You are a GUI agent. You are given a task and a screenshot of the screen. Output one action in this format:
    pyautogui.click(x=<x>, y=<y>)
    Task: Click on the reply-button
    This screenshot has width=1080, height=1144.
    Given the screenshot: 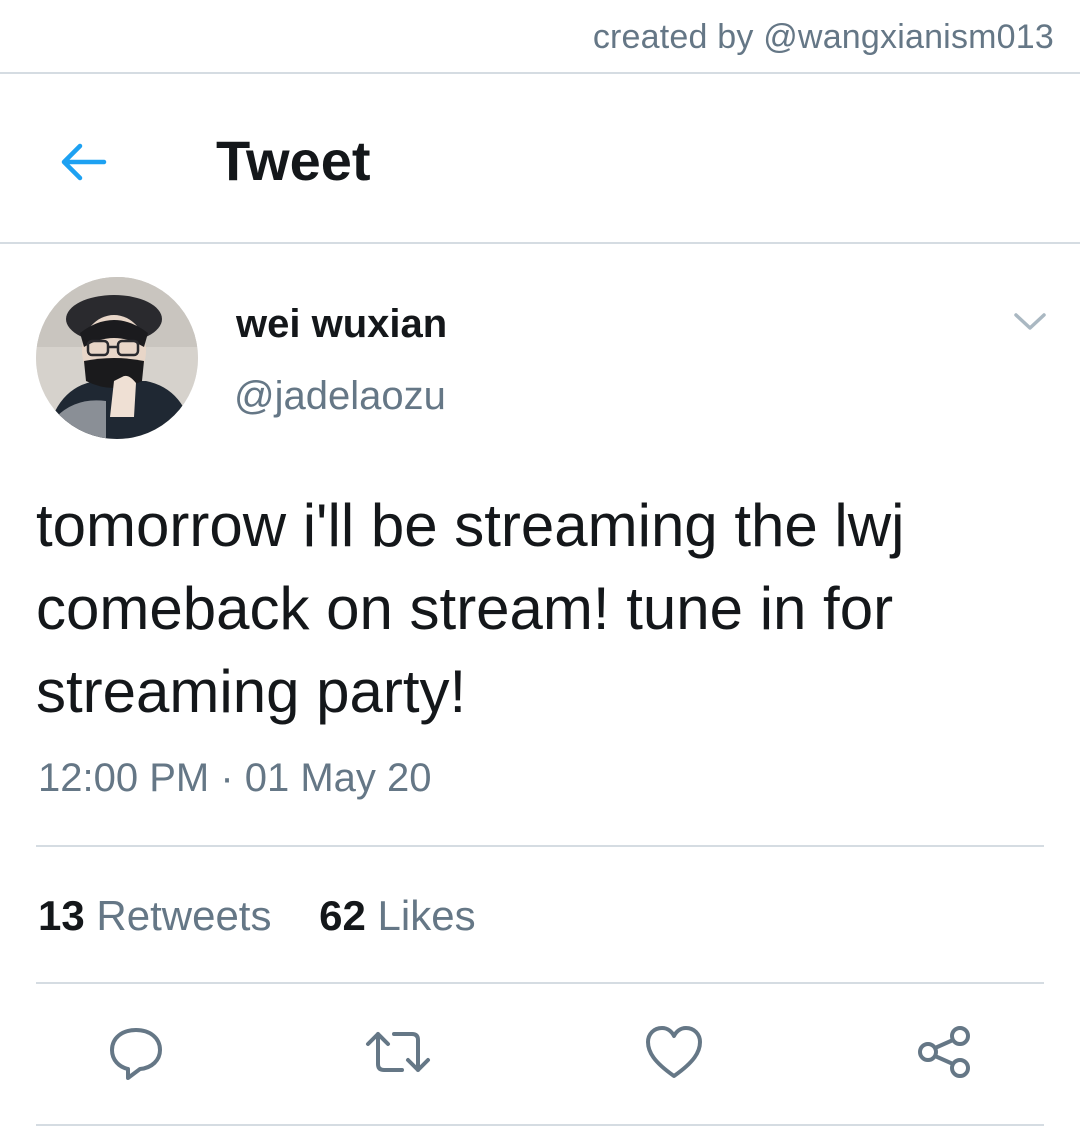 What is the action you would take?
    pyautogui.click(x=136, y=1052)
    